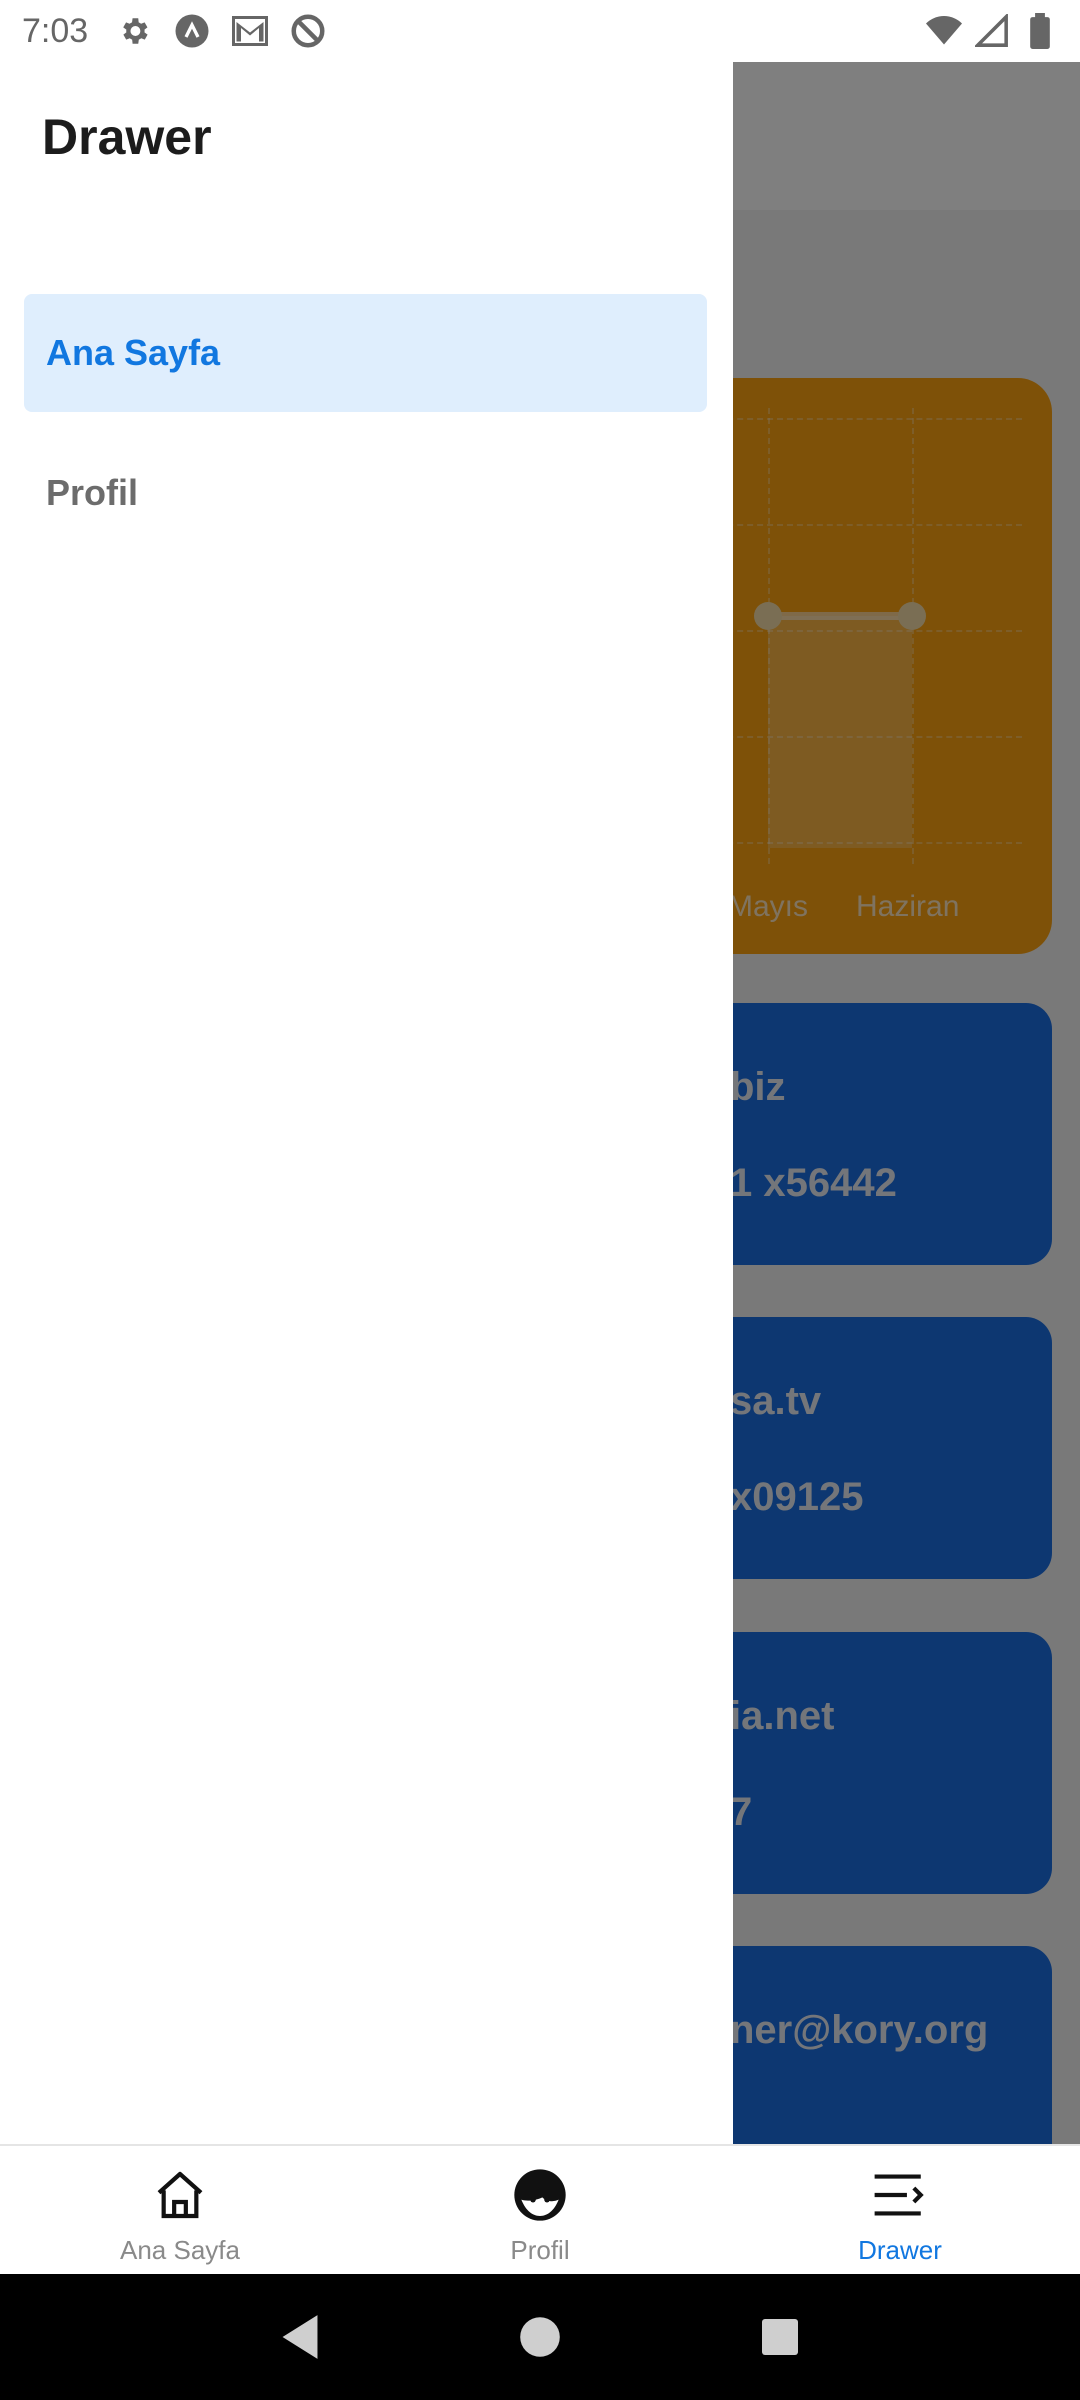  I want to click on system-nav-bar, so click(540, 2337).